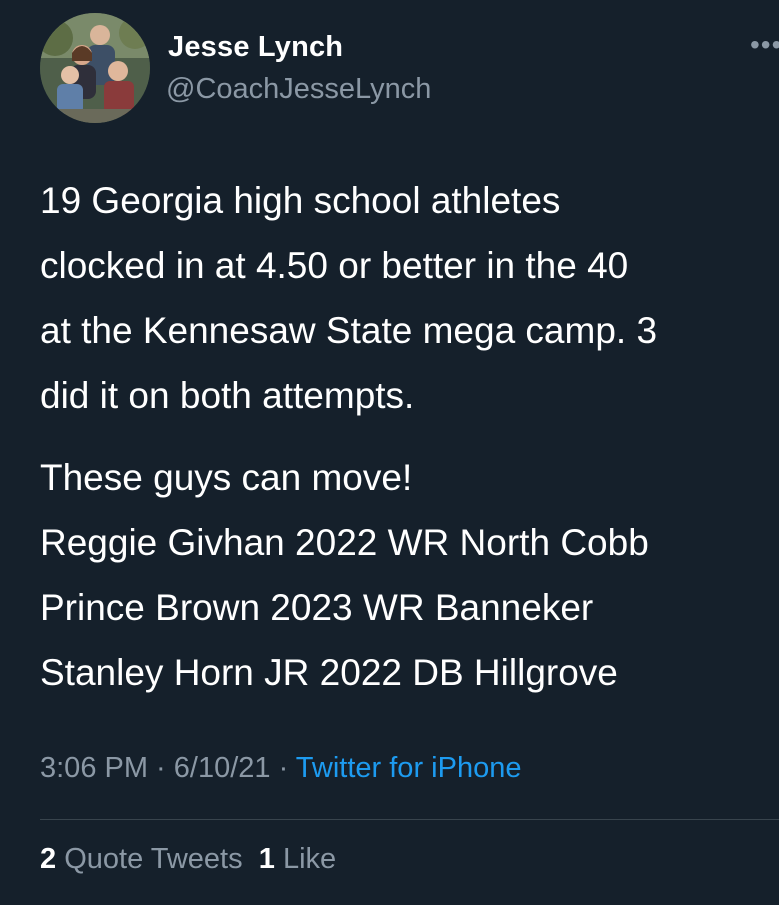  What do you see at coordinates (48, 859) in the screenshot?
I see `quote-tweets-count: 2` at bounding box center [48, 859].